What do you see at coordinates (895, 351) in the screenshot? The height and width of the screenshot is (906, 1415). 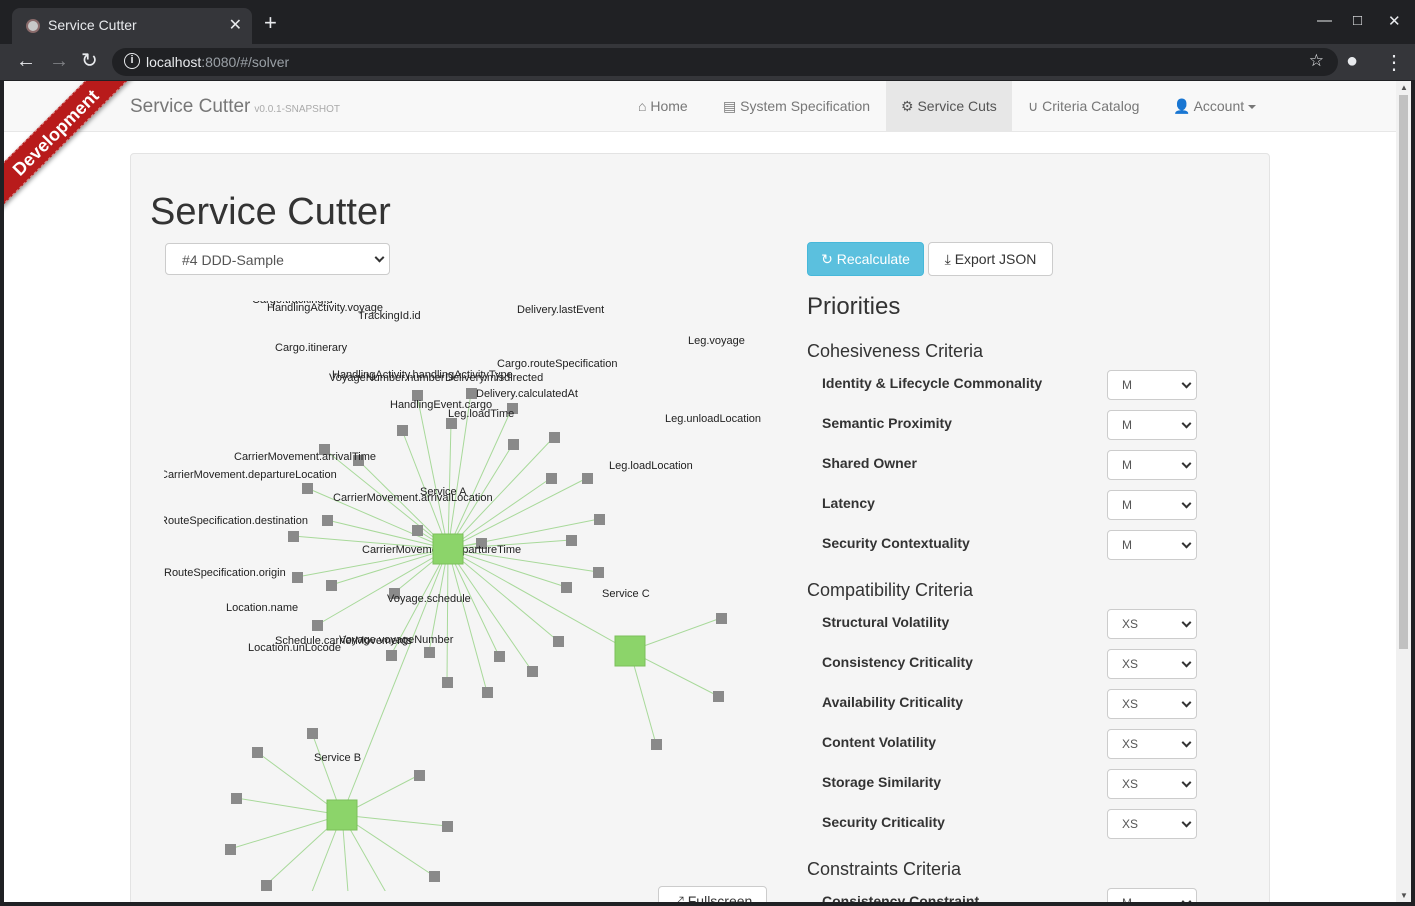 I see `cohesiveness-title: Cohesiveness Criteria` at bounding box center [895, 351].